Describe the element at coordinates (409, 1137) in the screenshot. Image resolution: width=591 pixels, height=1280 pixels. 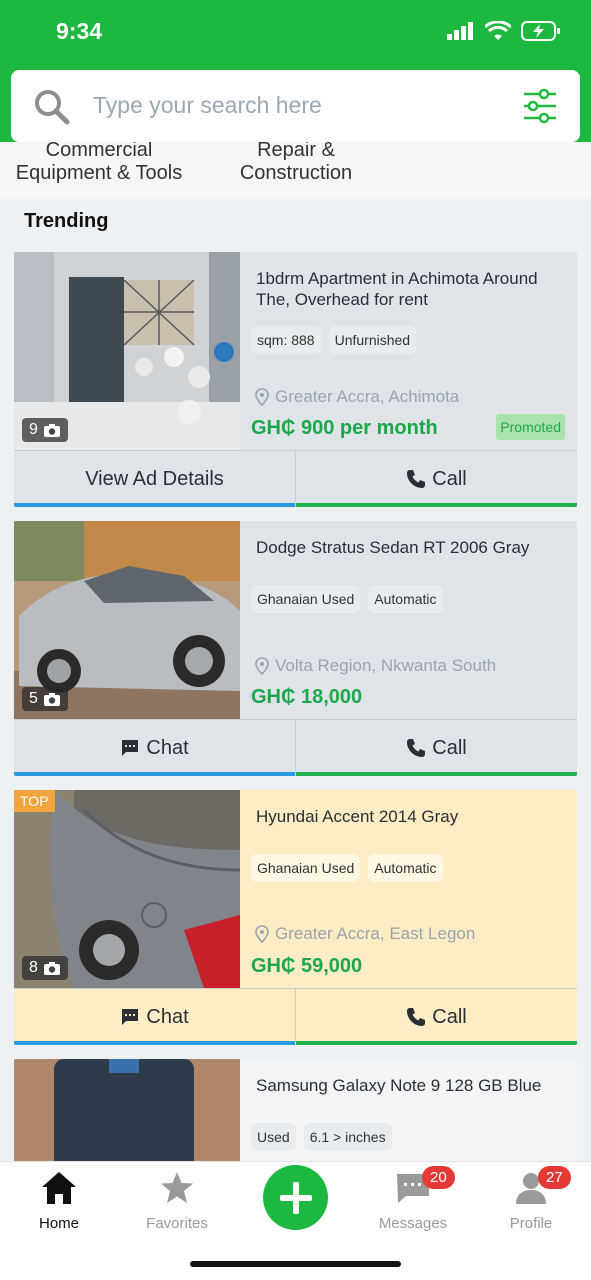
I see `listing-tags: Used 6.1 > inches` at that location.